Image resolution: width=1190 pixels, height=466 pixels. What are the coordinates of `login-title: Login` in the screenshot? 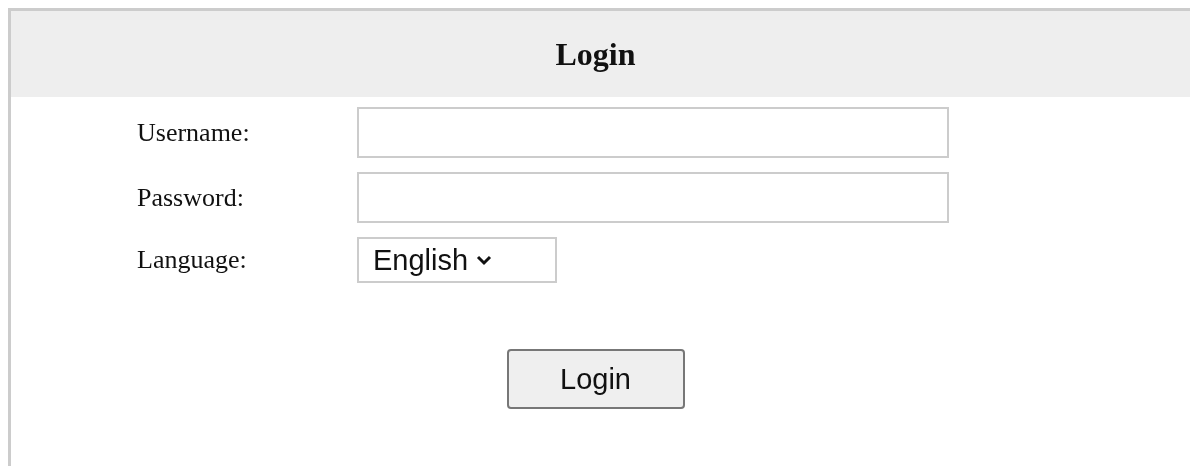 It's located at (596, 54).